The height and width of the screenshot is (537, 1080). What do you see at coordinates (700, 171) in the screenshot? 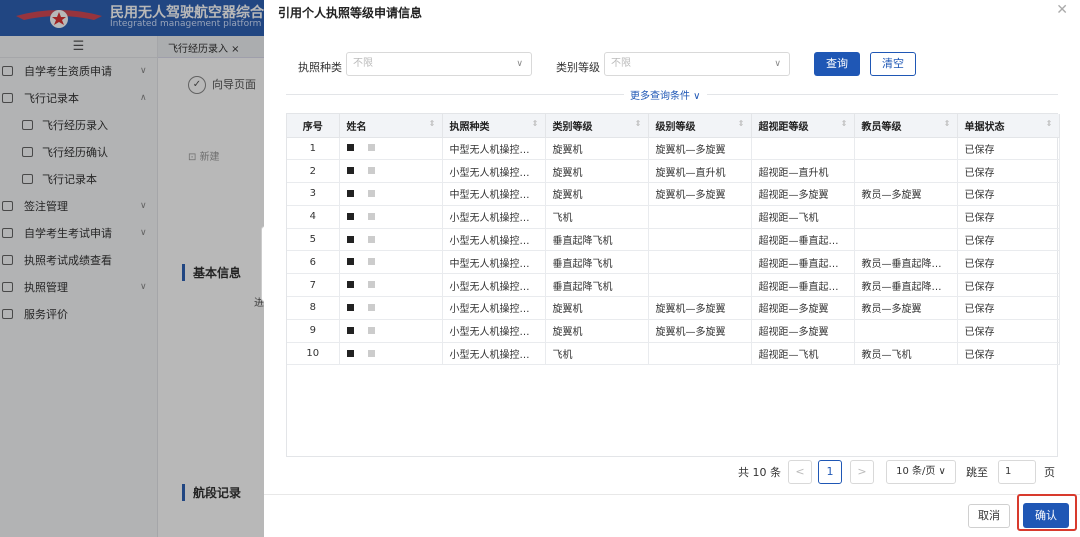
I see `table-cell: 旋翼机—直升机` at bounding box center [700, 171].